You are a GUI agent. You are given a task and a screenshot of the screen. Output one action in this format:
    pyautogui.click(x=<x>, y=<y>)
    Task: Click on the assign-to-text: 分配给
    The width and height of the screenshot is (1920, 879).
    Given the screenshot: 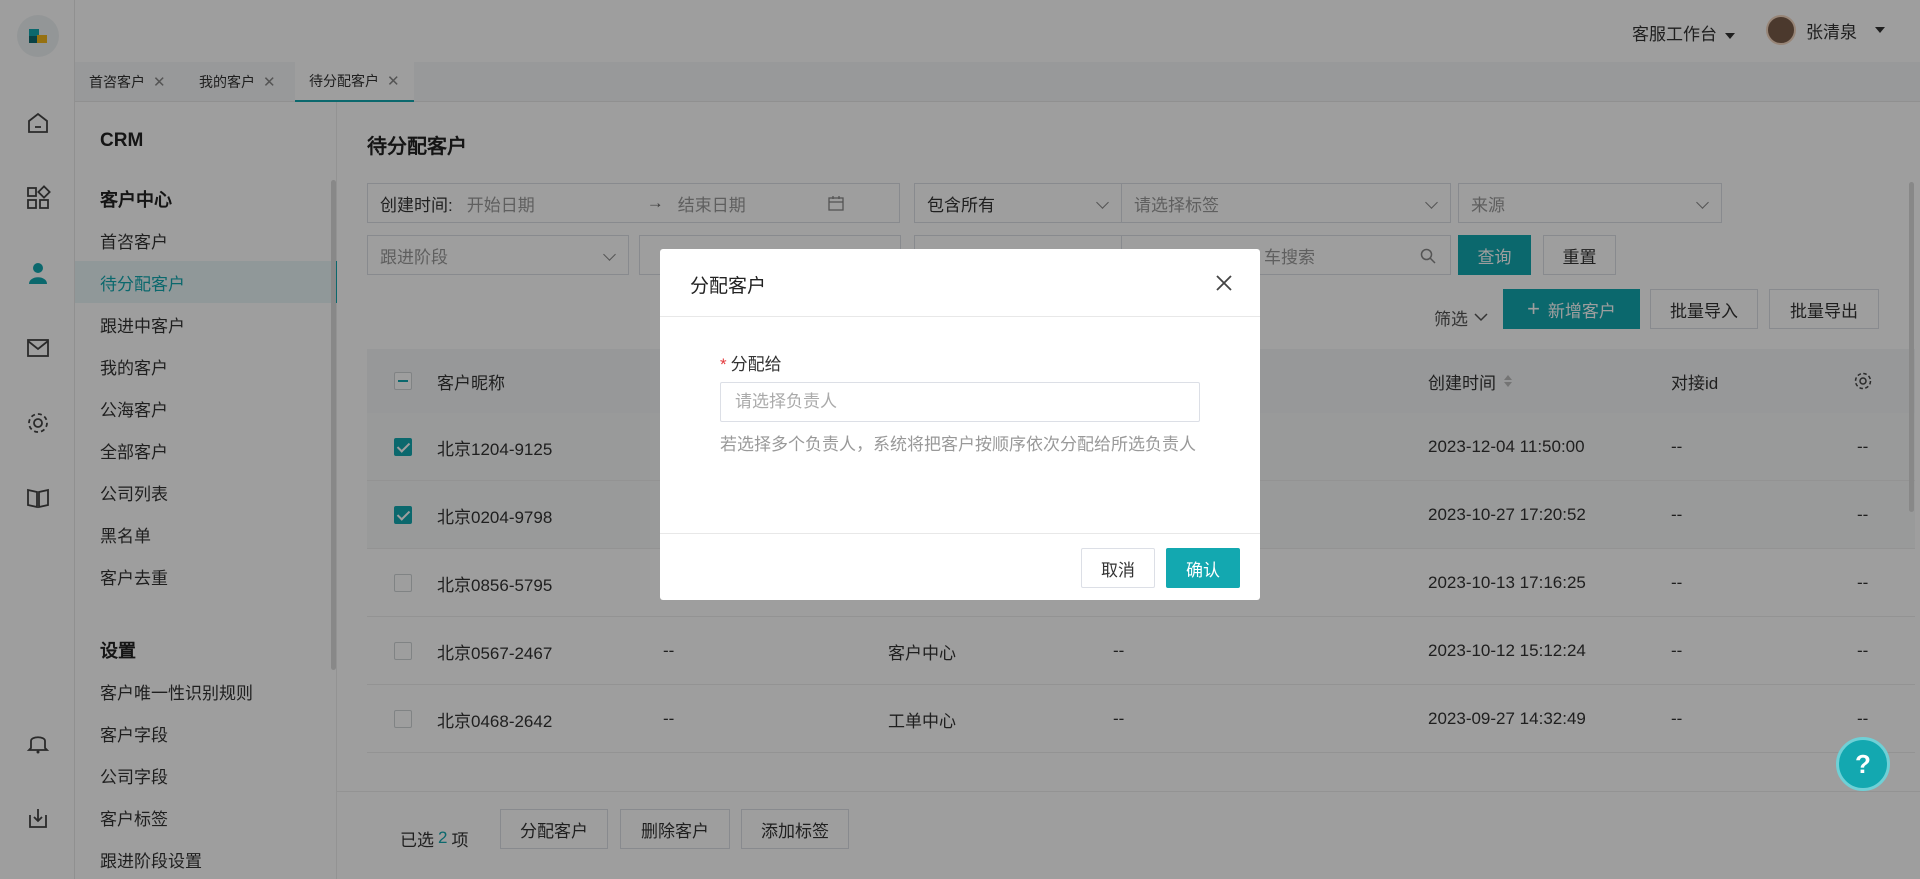 What is the action you would take?
    pyautogui.click(x=756, y=364)
    